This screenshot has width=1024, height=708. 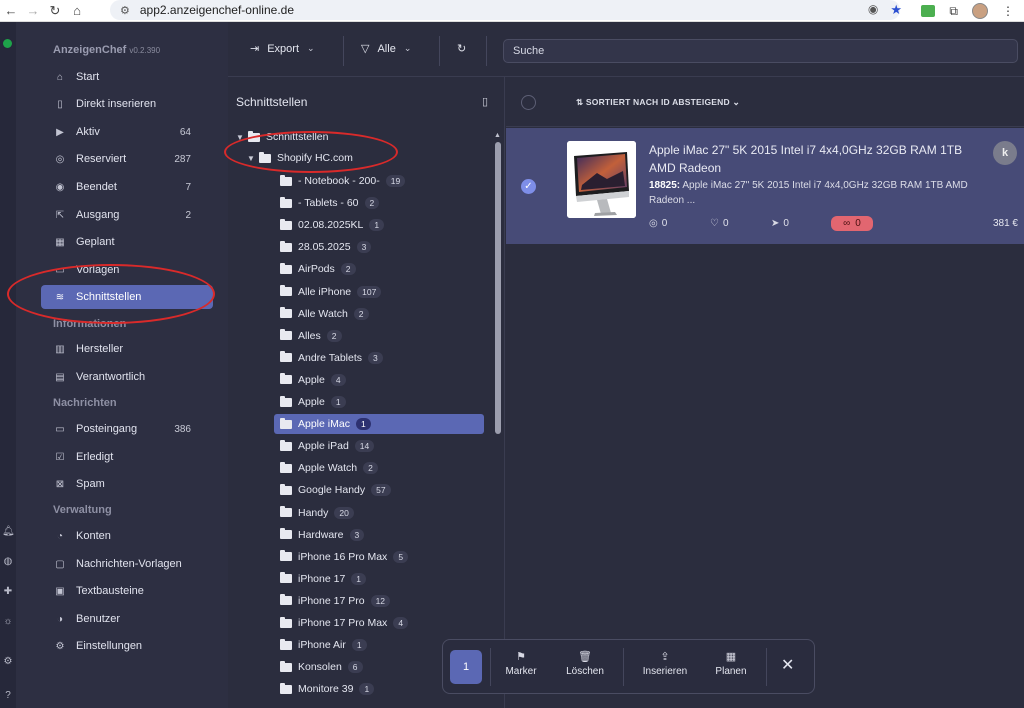 I want to click on address-bar: ⚙ app2.anzeigenchef-online.de, so click(x=505, y=10).